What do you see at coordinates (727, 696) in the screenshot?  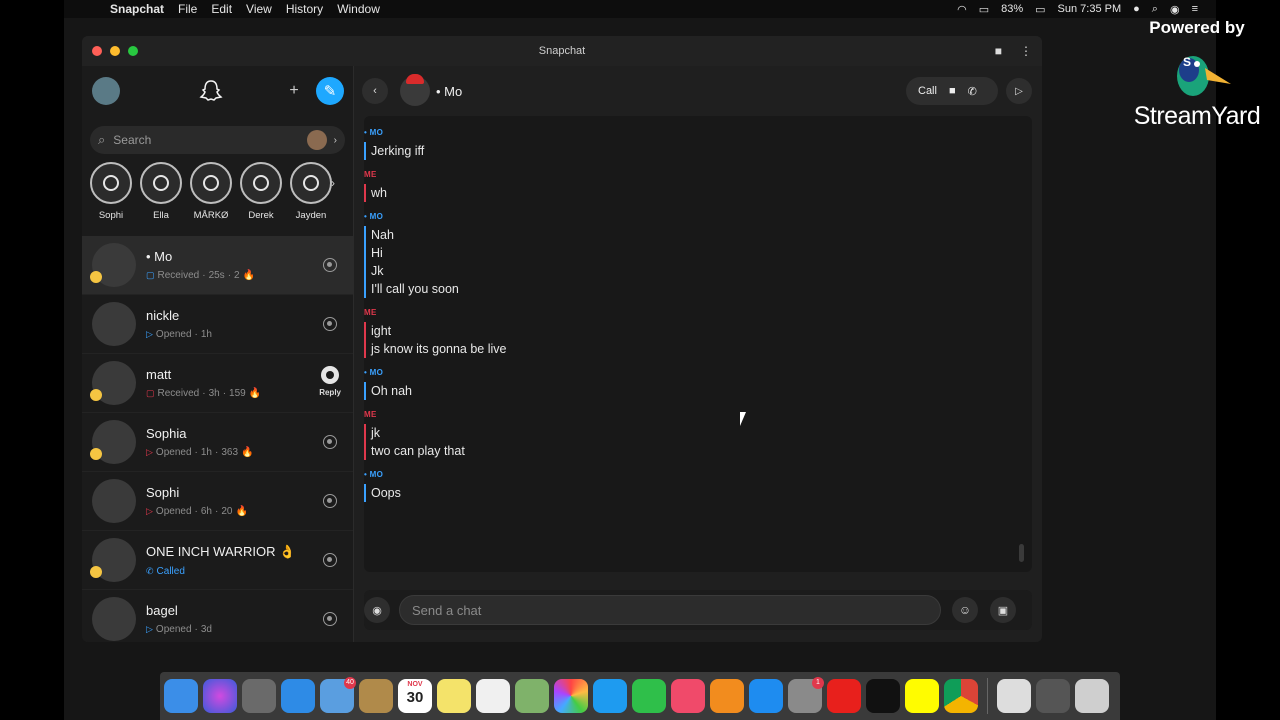 I see `books-icon` at bounding box center [727, 696].